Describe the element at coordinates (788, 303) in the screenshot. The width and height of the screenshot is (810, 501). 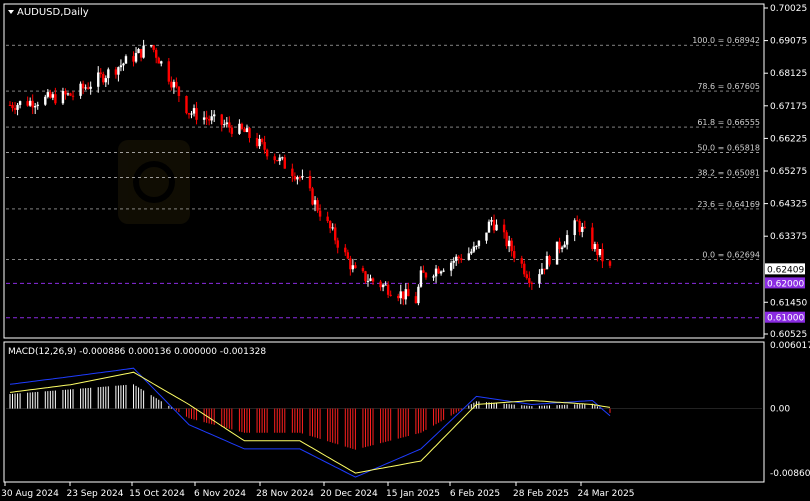
I see `price-tick-label: 0.61450` at that location.